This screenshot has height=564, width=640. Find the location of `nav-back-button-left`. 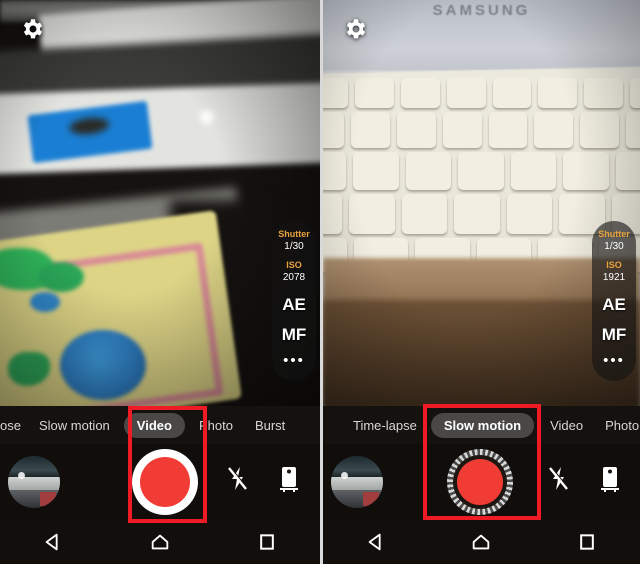

nav-back-button-left is located at coordinates (53, 542).